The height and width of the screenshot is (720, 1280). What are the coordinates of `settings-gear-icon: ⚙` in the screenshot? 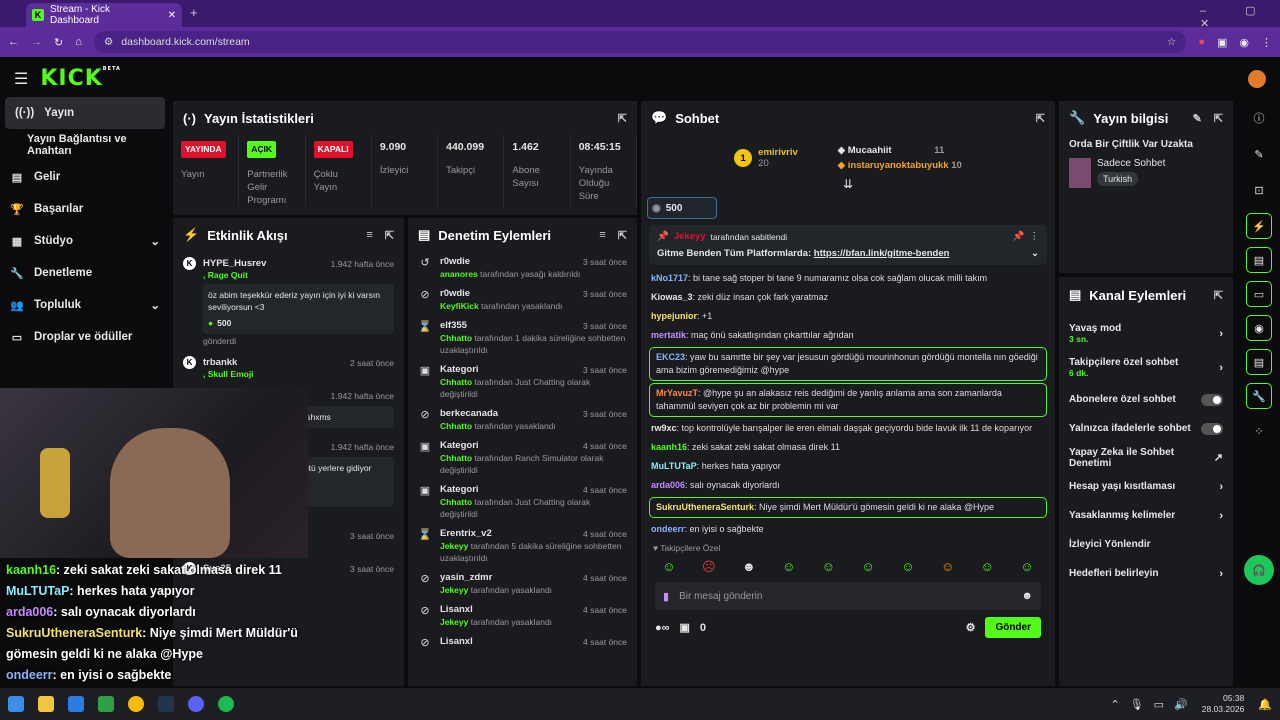 It's located at (971, 627).